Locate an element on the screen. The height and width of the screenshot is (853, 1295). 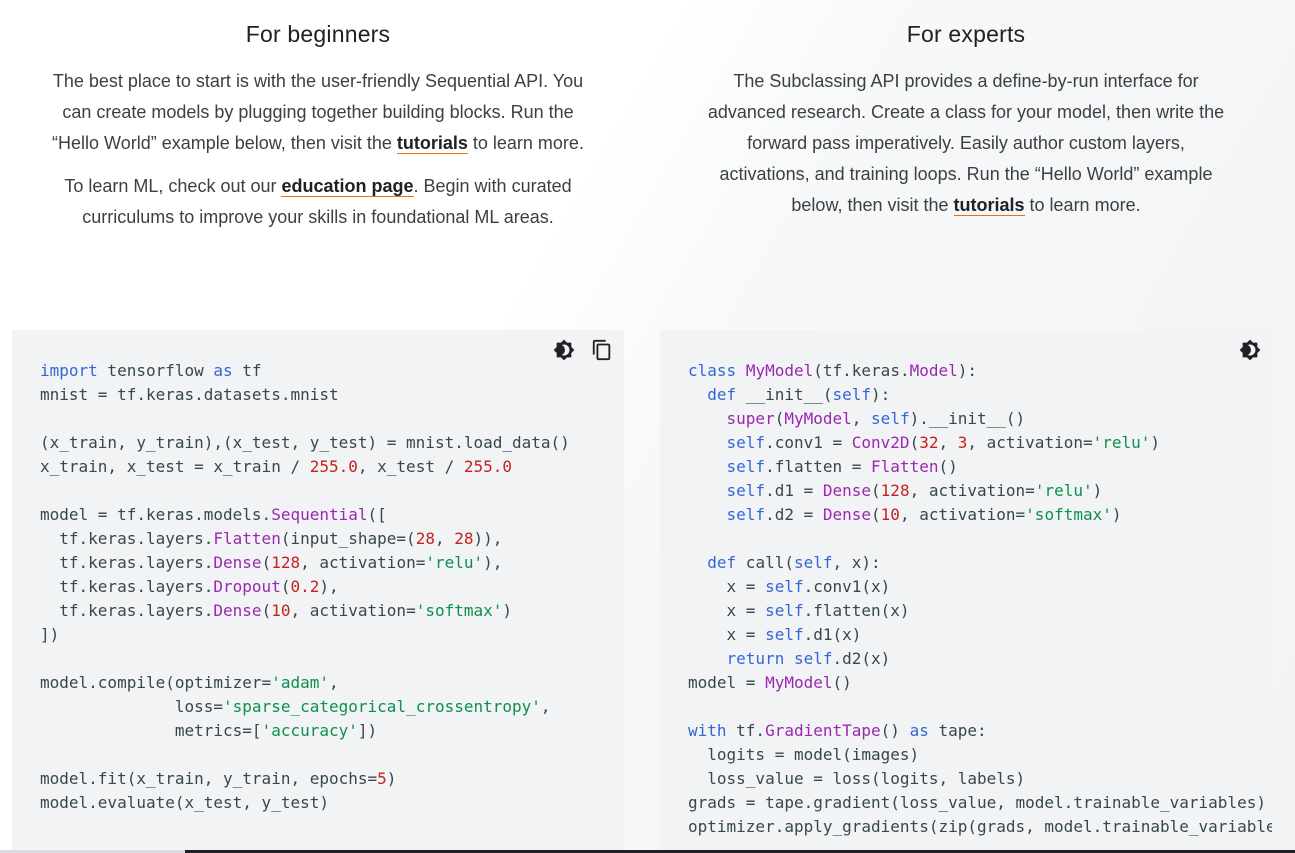
code-token: model.compile(optimizer= is located at coordinates (156, 682).